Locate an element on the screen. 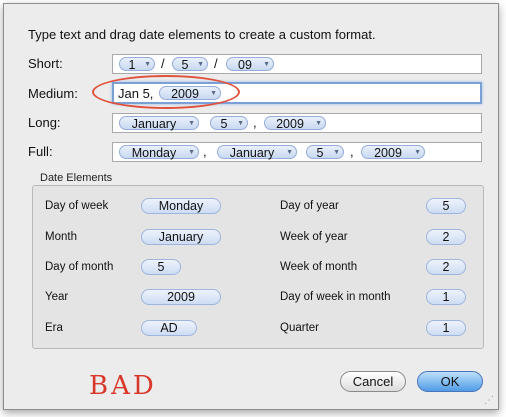 The height and width of the screenshot is (417, 506). short-month-token: 1 ▼ is located at coordinates (137, 64).